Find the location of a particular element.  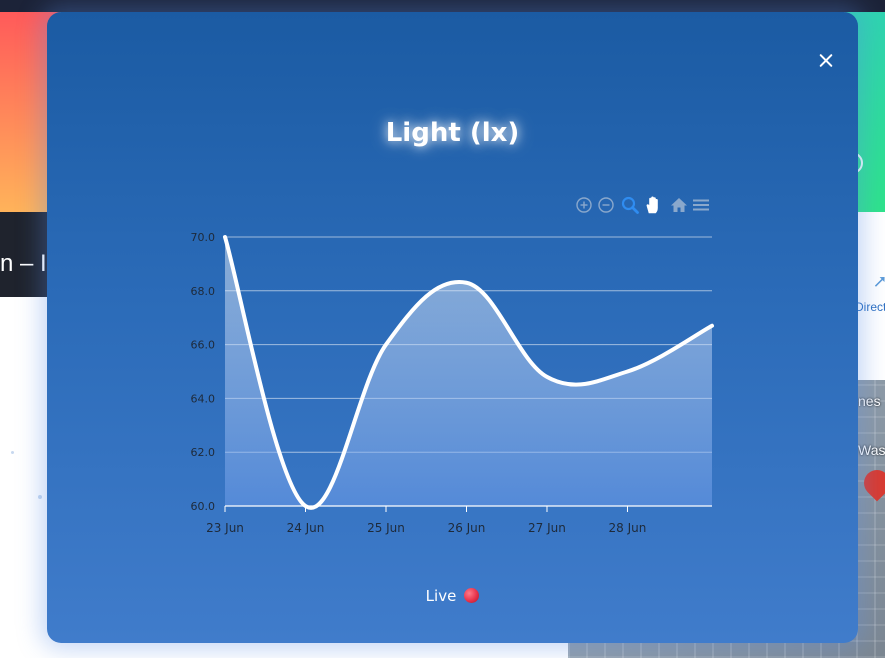

y-tick-label: 62.0 is located at coordinates (203, 452).